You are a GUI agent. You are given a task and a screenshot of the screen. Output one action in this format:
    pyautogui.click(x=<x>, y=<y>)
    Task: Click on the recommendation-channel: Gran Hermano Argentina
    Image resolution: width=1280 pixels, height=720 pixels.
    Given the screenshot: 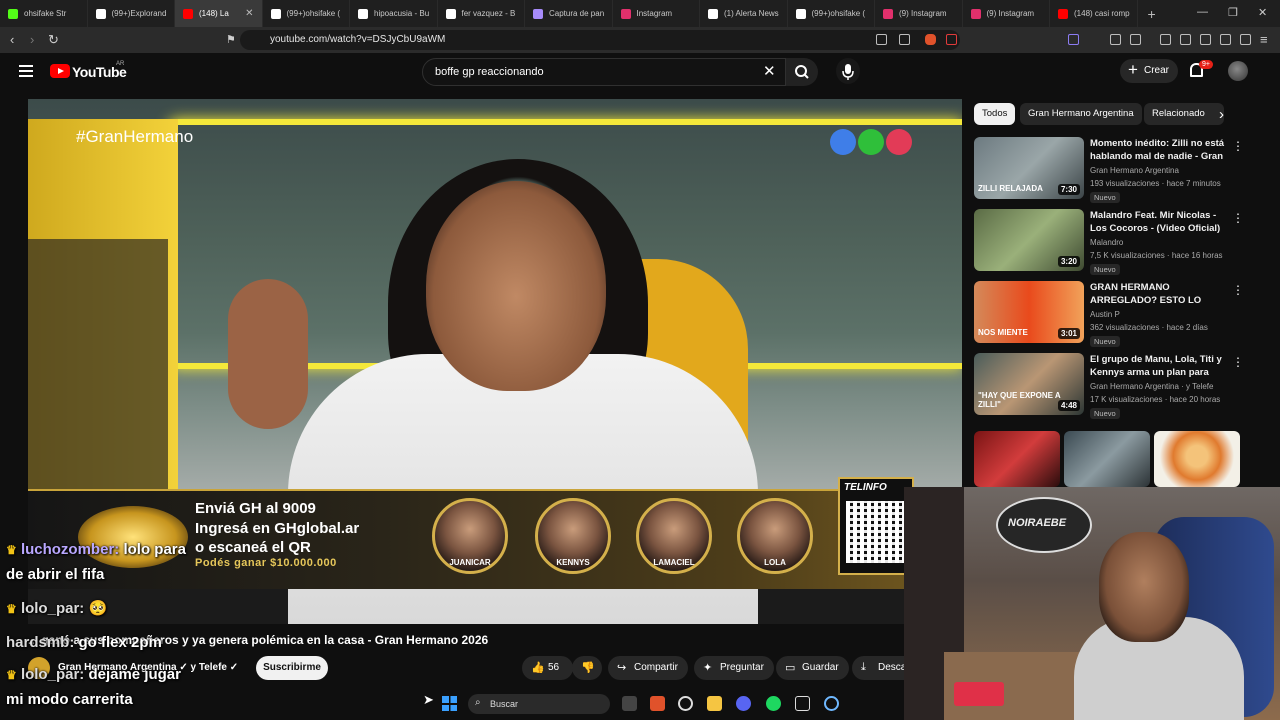 What is the action you would take?
    pyautogui.click(x=1134, y=170)
    